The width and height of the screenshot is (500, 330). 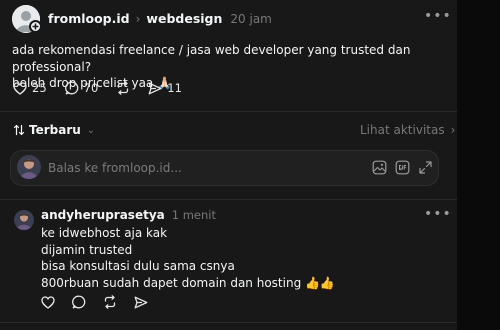 What do you see at coordinates (184, 18) in the screenshot?
I see `post-topic: webdesign` at bounding box center [184, 18].